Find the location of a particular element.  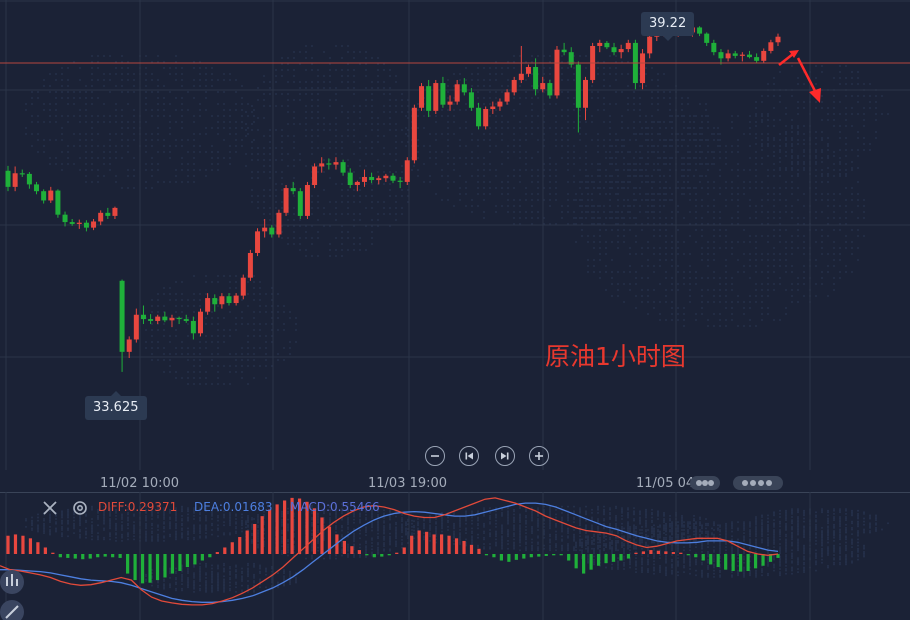

zoom-in-icon is located at coordinates (539, 456).